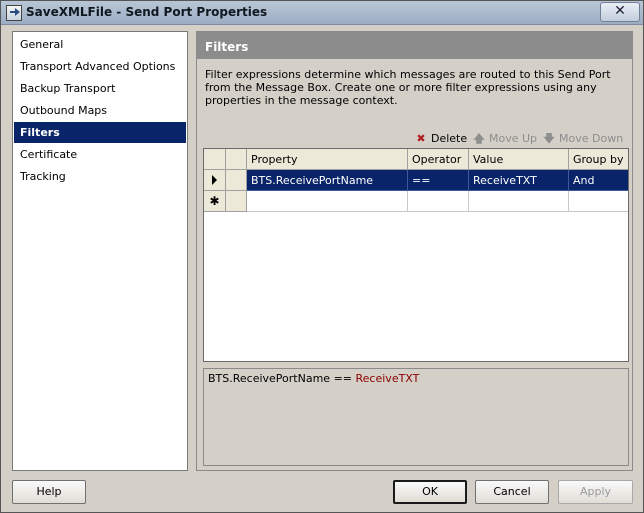 Image resolution: width=644 pixels, height=513 pixels. What do you see at coordinates (598, 180) in the screenshot?
I see `cell-group-by: And` at bounding box center [598, 180].